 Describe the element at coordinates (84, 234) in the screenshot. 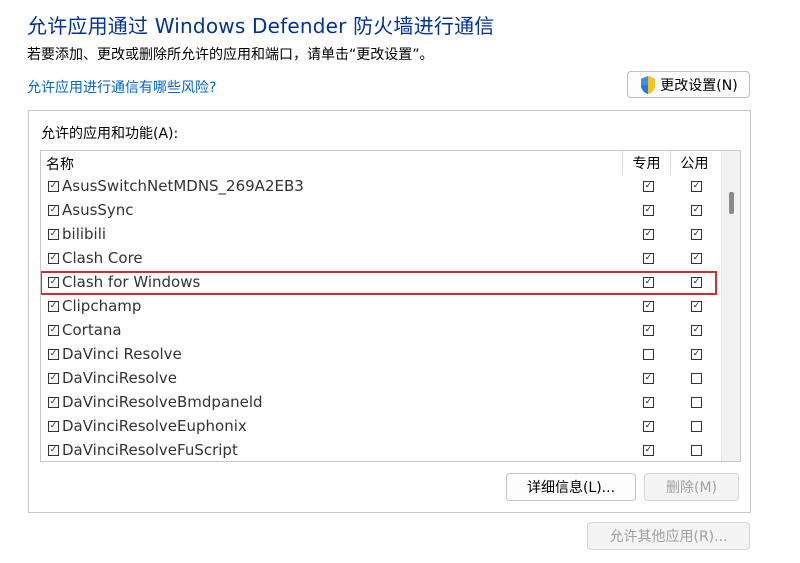

I see `app-name: bilibili` at that location.